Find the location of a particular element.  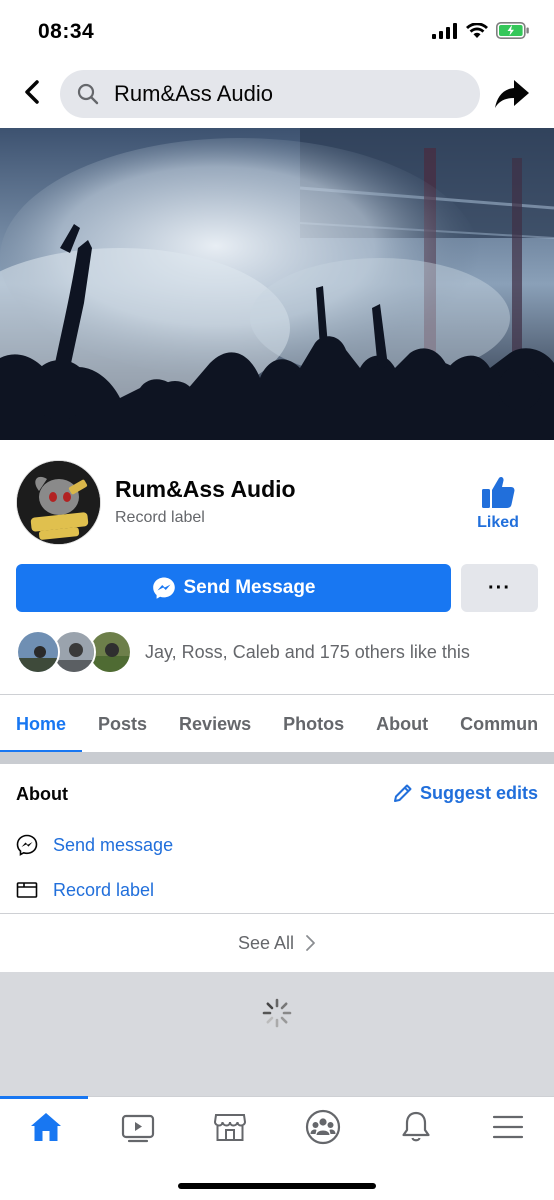

menu-icon is located at coordinates (508, 1127).